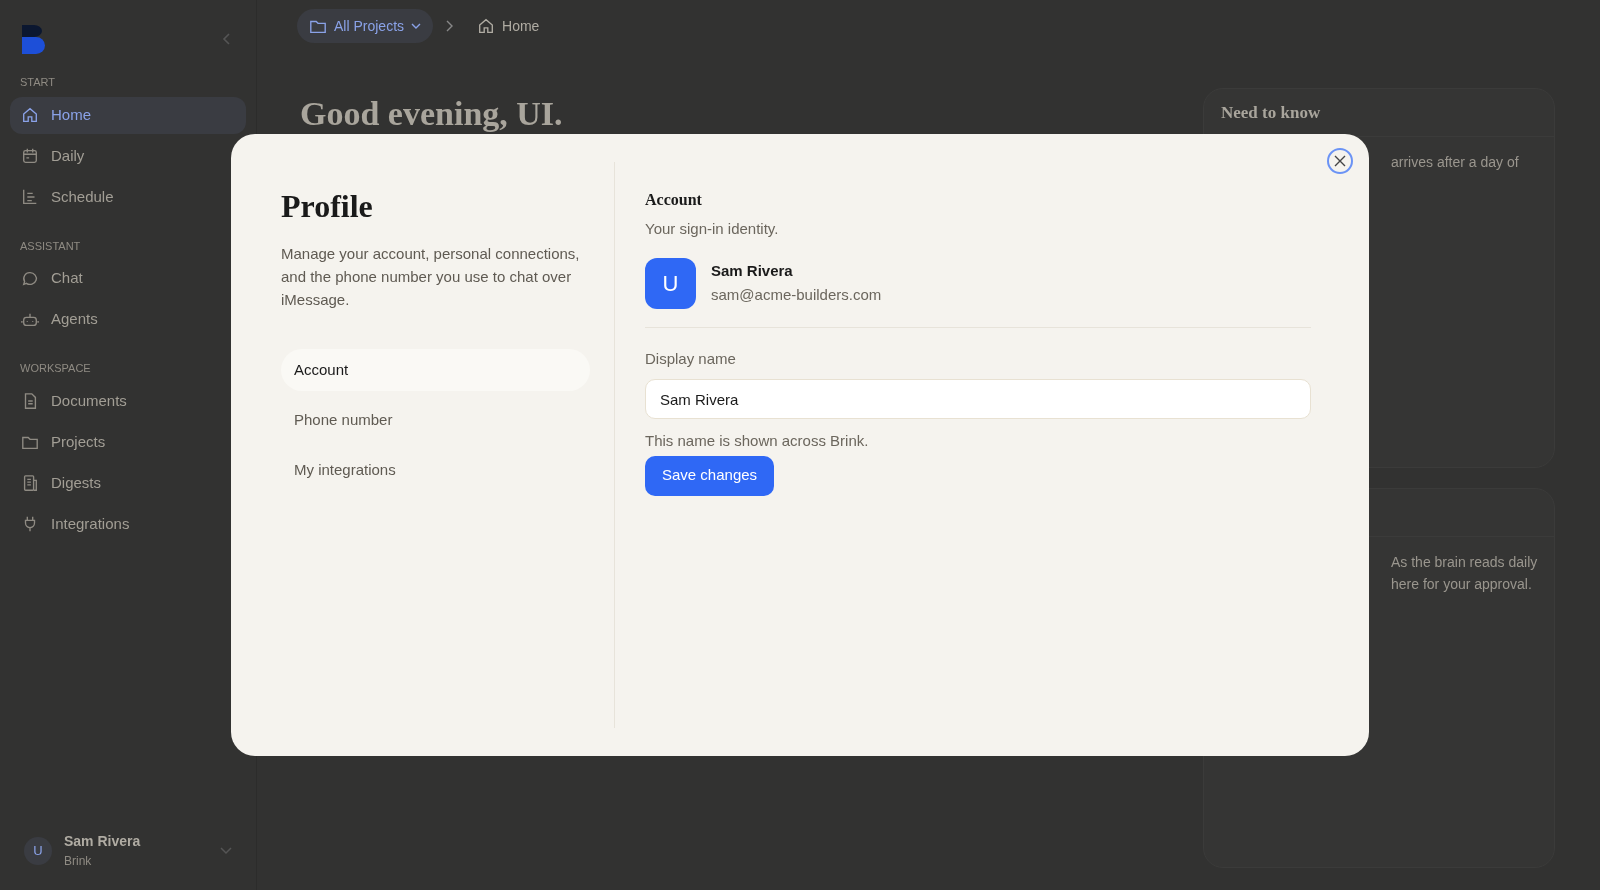 The width and height of the screenshot is (1600, 890). I want to click on logo-icon, so click(33, 39).